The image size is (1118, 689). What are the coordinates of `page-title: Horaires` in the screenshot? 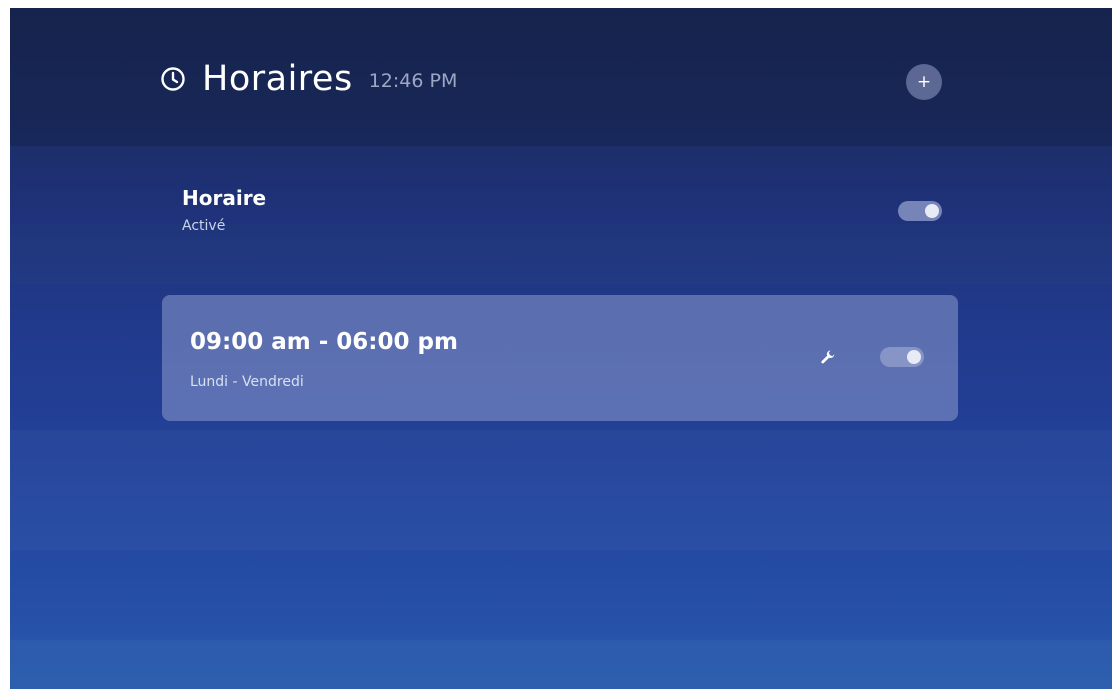 It's located at (277, 79).